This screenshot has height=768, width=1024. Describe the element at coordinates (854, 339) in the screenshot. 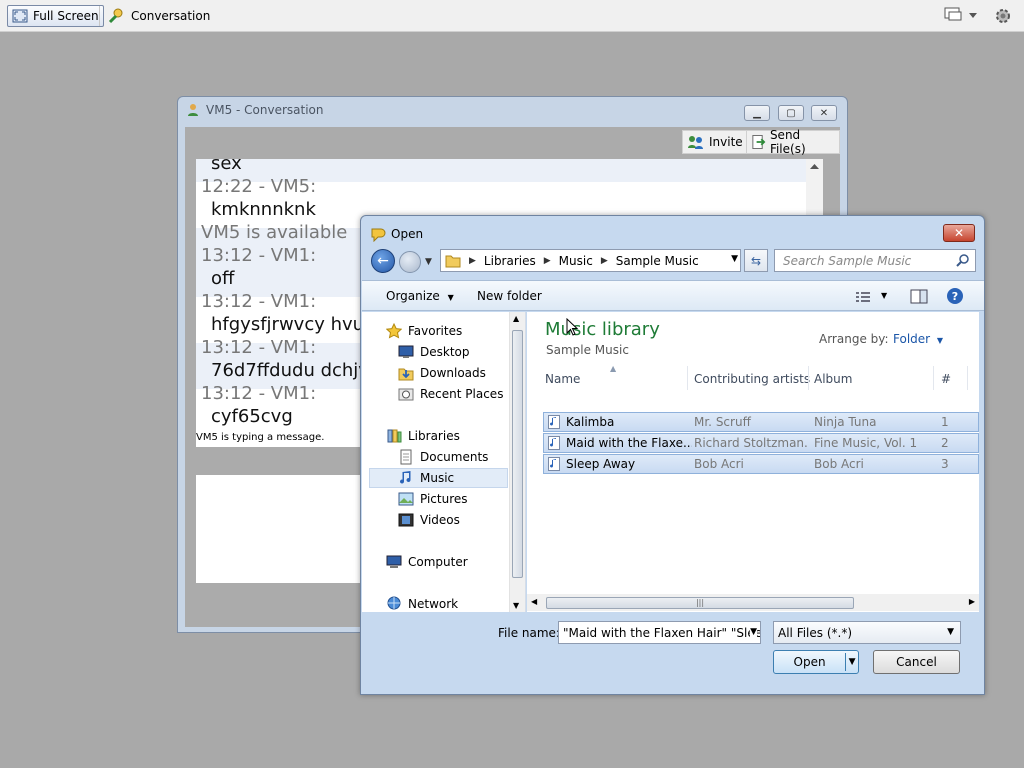

I see `arrange-by-label: Arrange by:` at that location.